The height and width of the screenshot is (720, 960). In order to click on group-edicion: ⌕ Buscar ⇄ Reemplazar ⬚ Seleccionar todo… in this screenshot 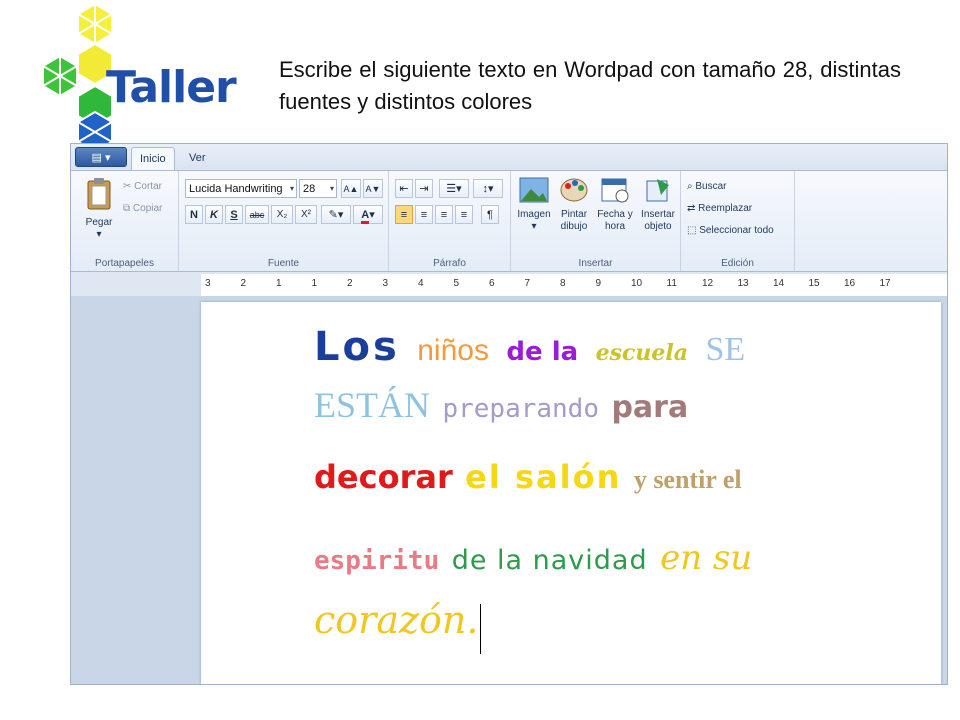, I will do `click(738, 221)`.